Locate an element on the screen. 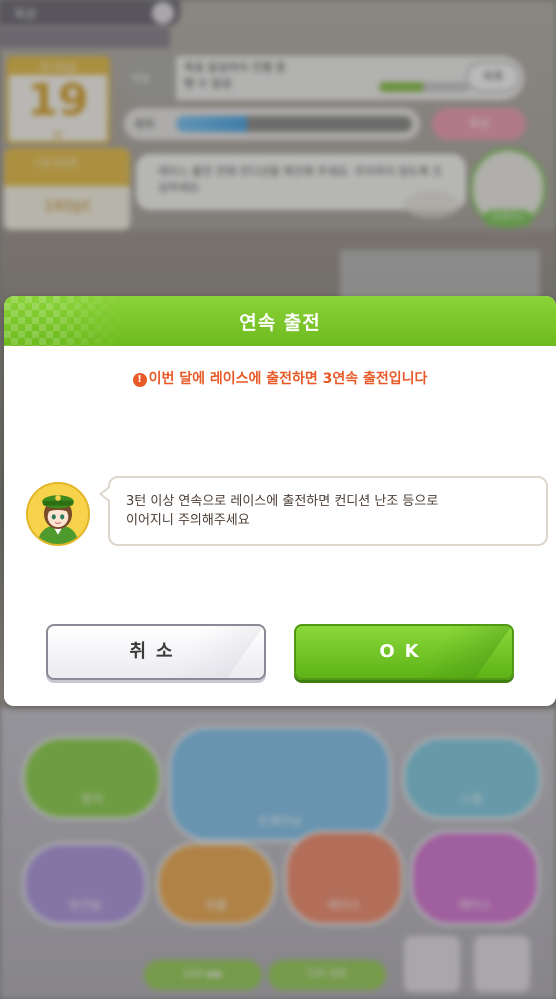  character-portrait-icon is located at coordinates (58, 514).